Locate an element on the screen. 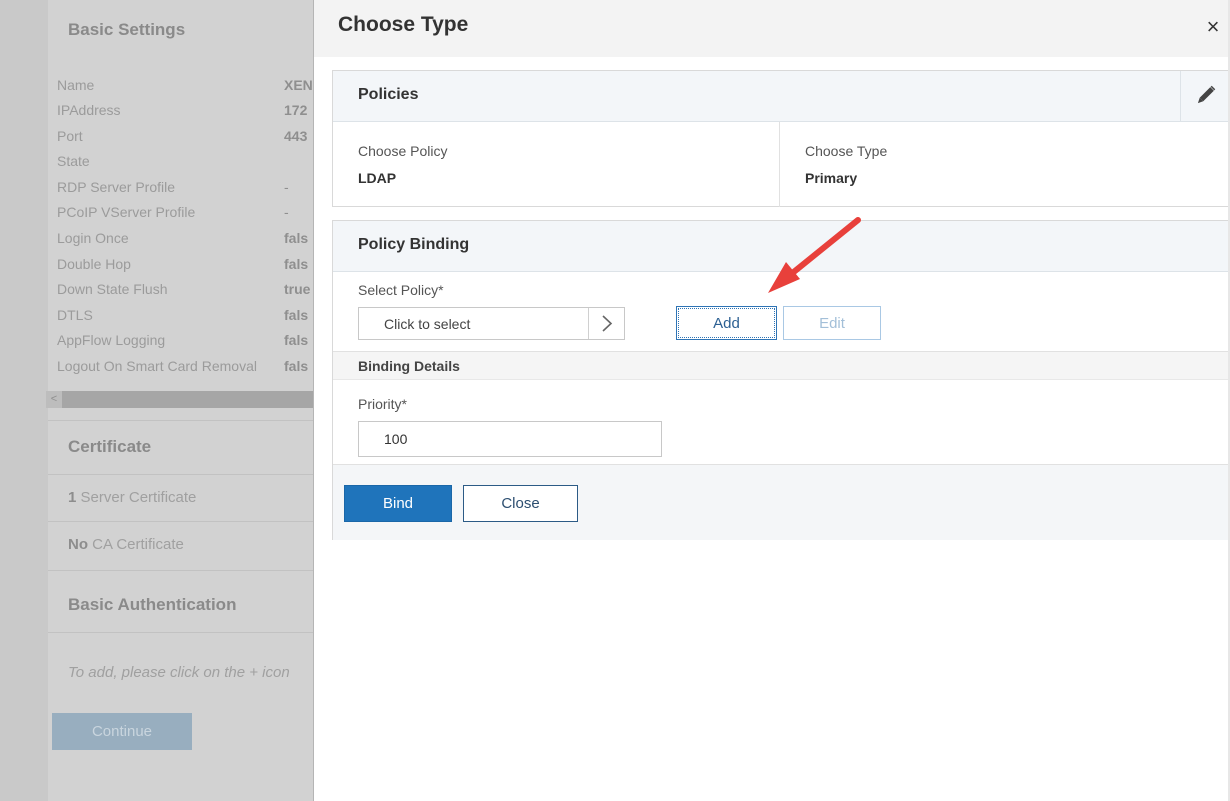  setting-label-double-hop: Double Hop is located at coordinates (94, 264).